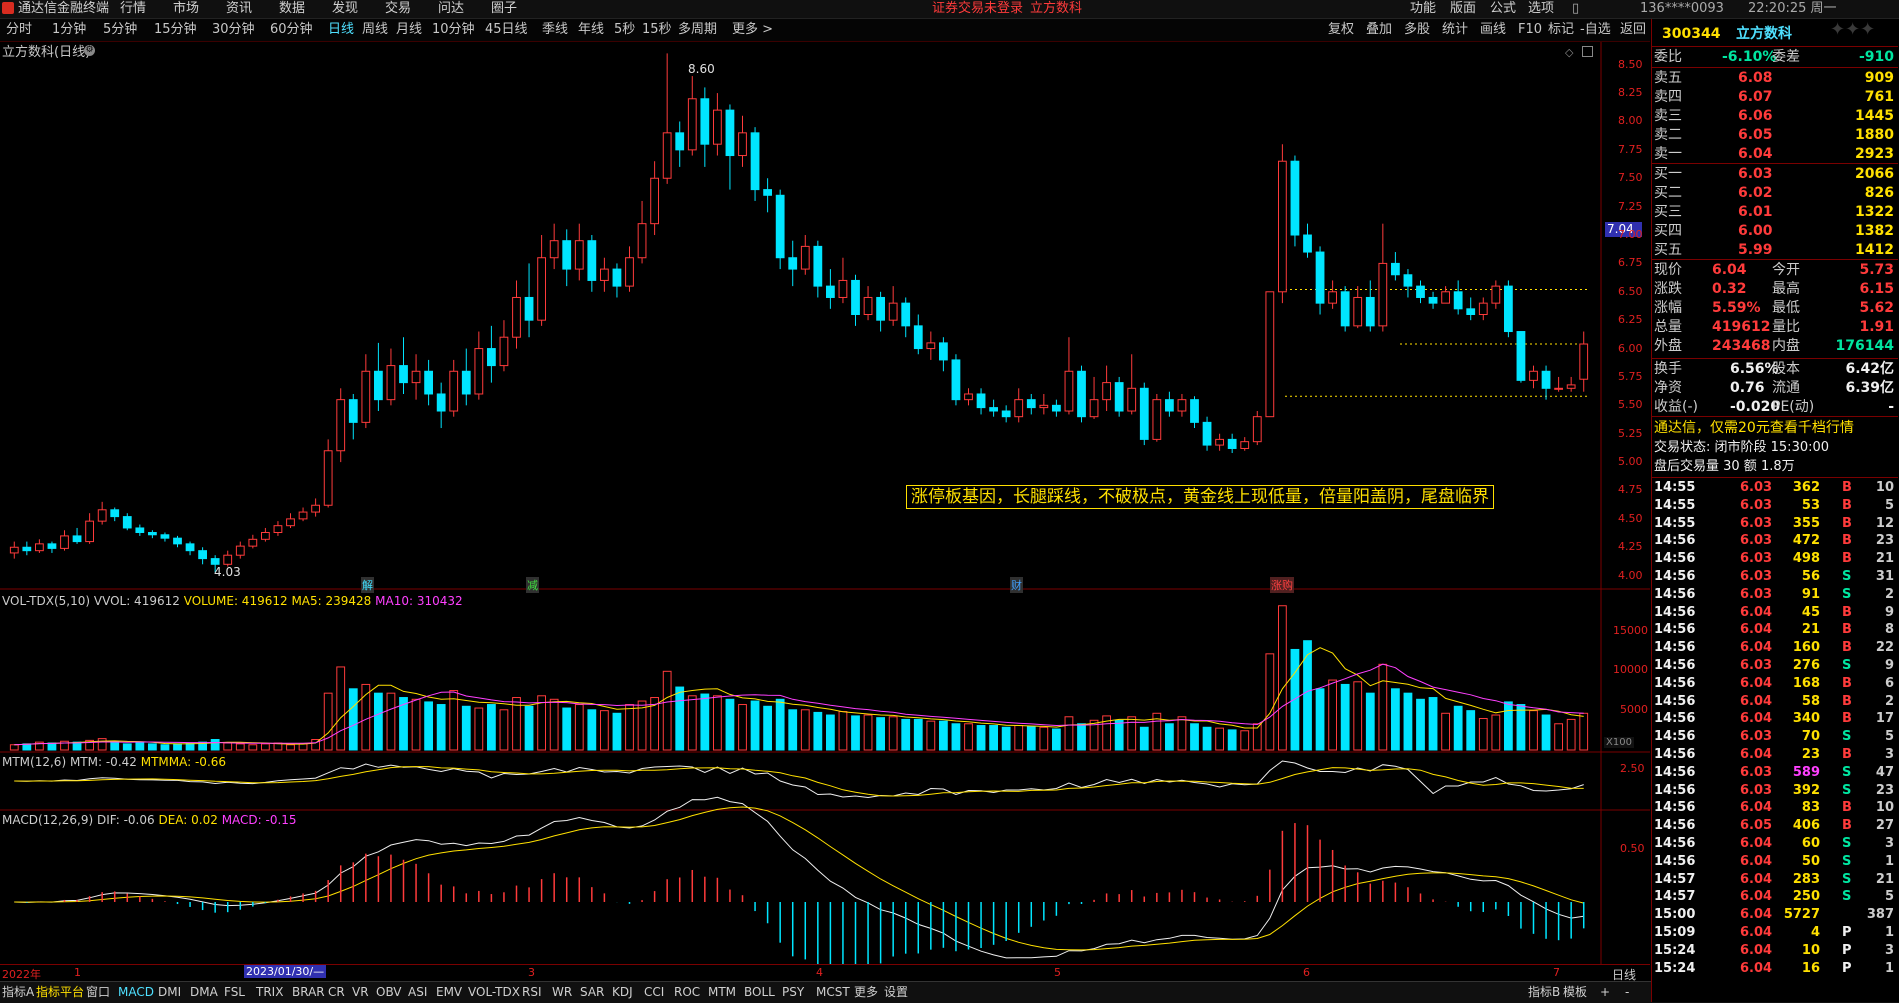 This screenshot has height=1003, width=1899. What do you see at coordinates (1775, 116) in the screenshot?
I see `ask-row: 卖三 6.06 1445` at bounding box center [1775, 116].